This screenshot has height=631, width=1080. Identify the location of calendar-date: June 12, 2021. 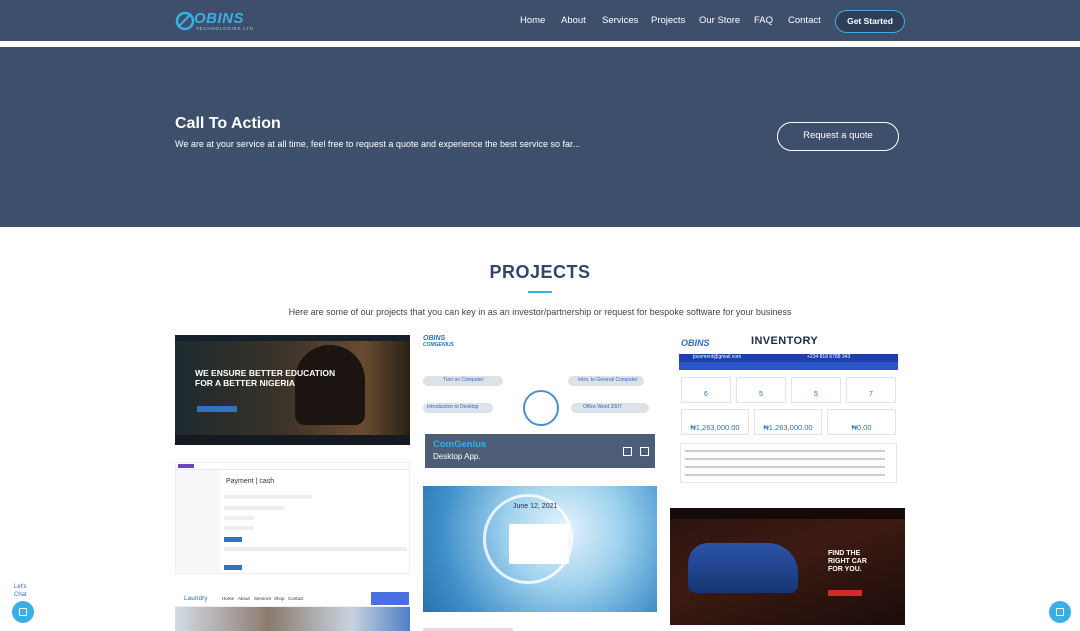
(535, 506).